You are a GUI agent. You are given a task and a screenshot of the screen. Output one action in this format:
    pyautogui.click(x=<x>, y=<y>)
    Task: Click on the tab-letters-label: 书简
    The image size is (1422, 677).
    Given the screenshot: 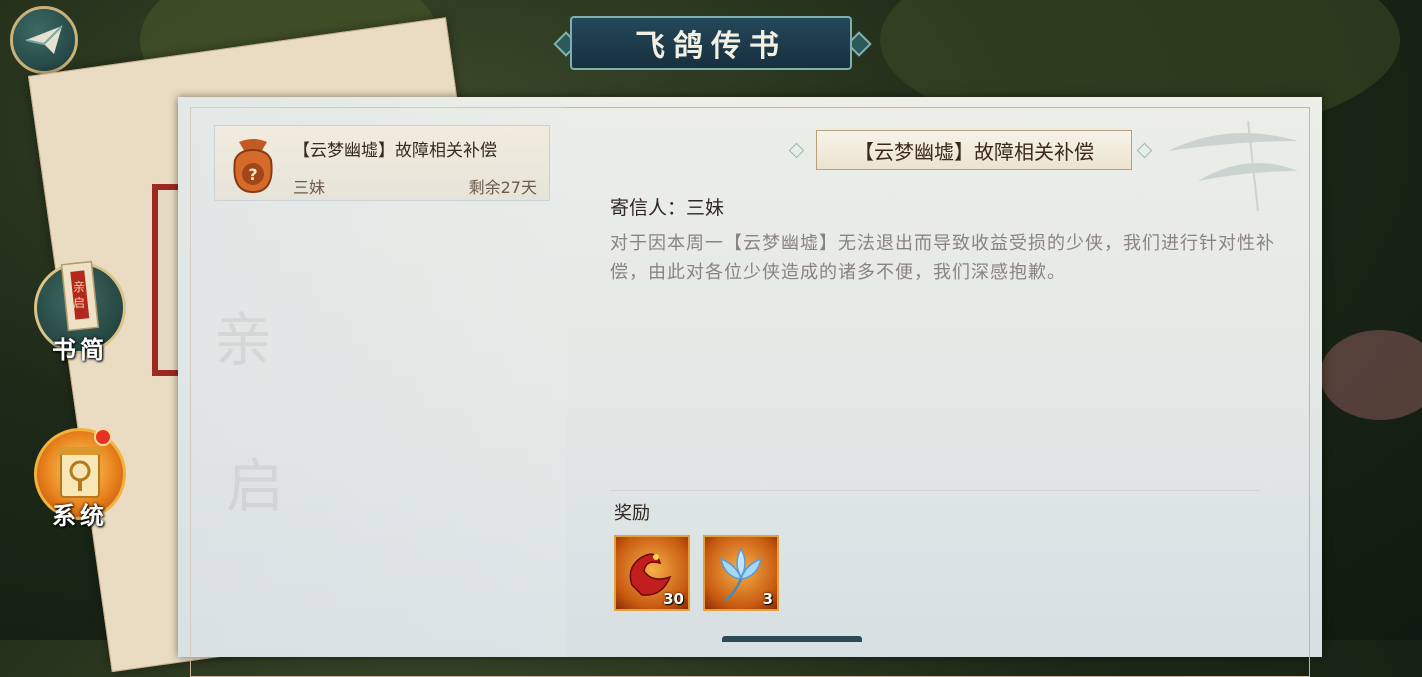 What is the action you would take?
    pyautogui.click(x=80, y=349)
    